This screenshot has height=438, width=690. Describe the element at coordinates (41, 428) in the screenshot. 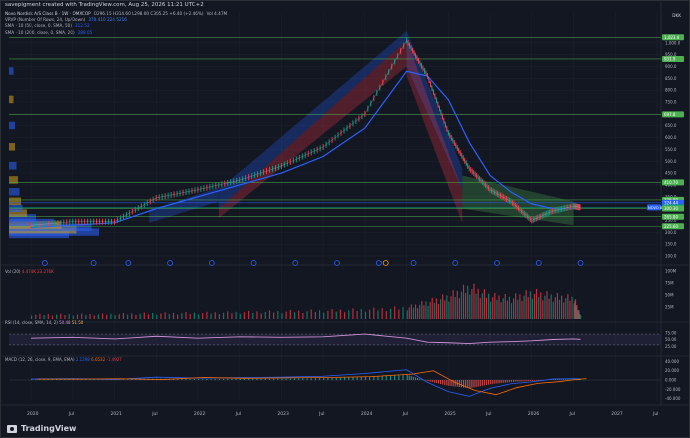

I see `tradingview-brand: TradingView` at that location.